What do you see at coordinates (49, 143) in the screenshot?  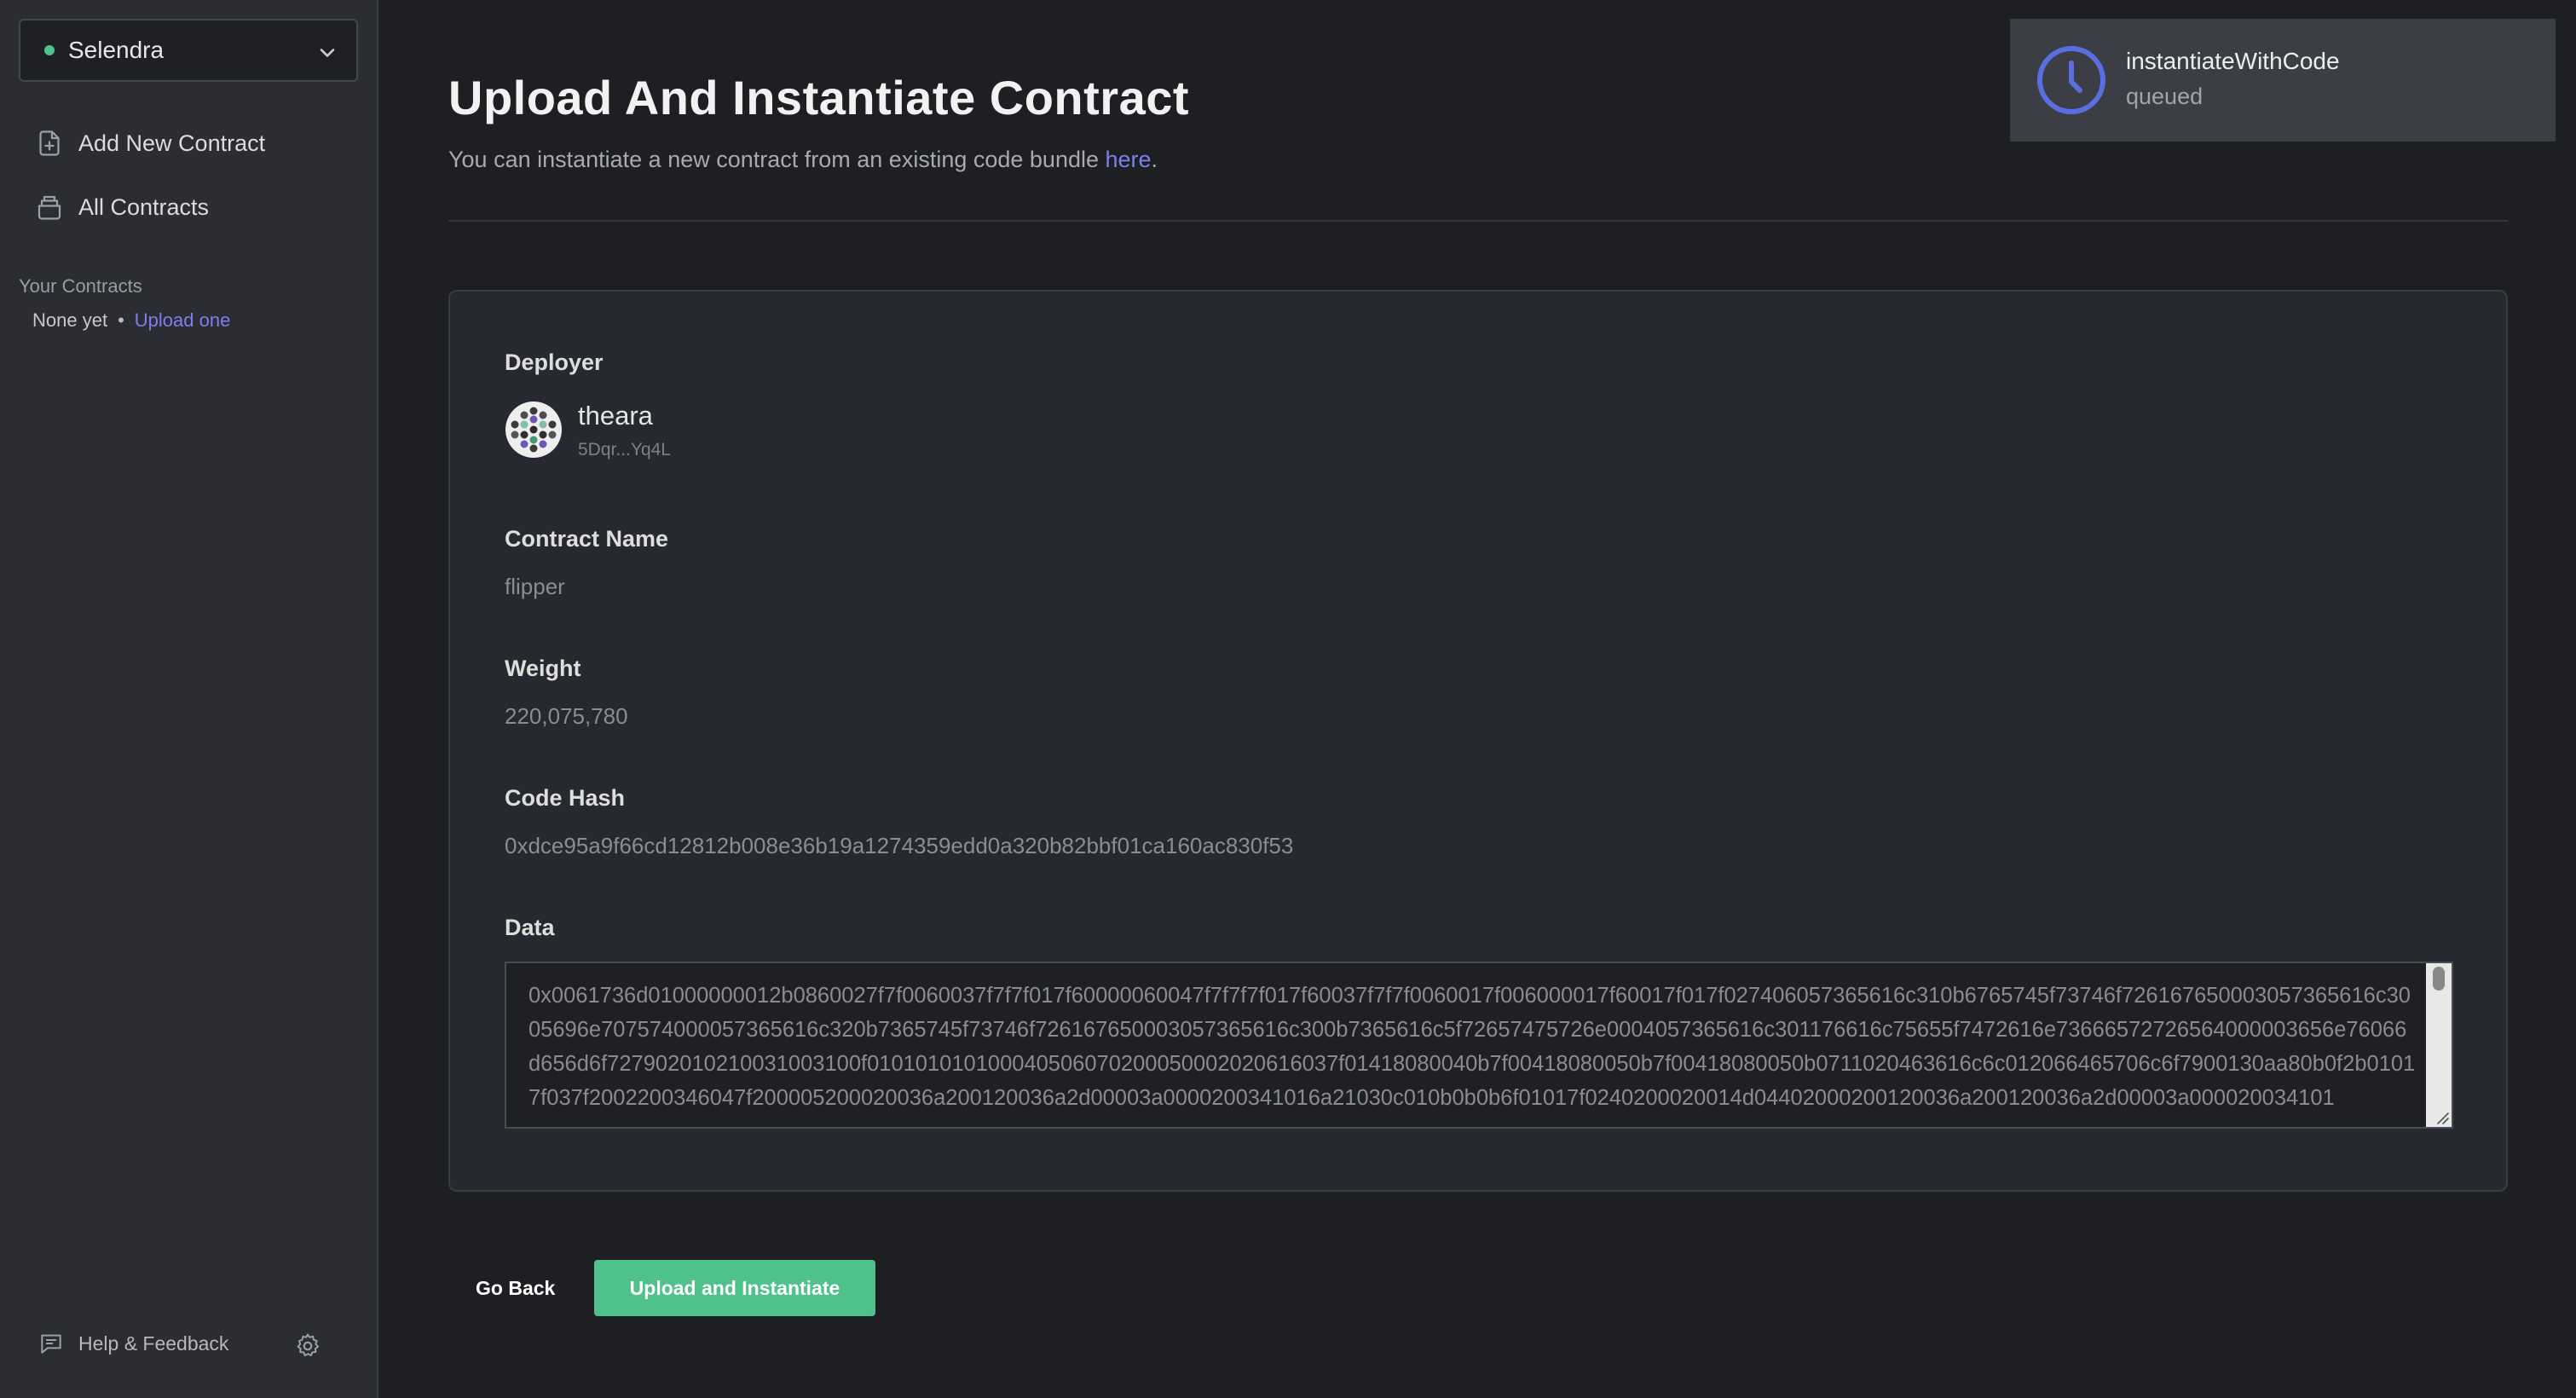 I see `file-plus-icon` at bounding box center [49, 143].